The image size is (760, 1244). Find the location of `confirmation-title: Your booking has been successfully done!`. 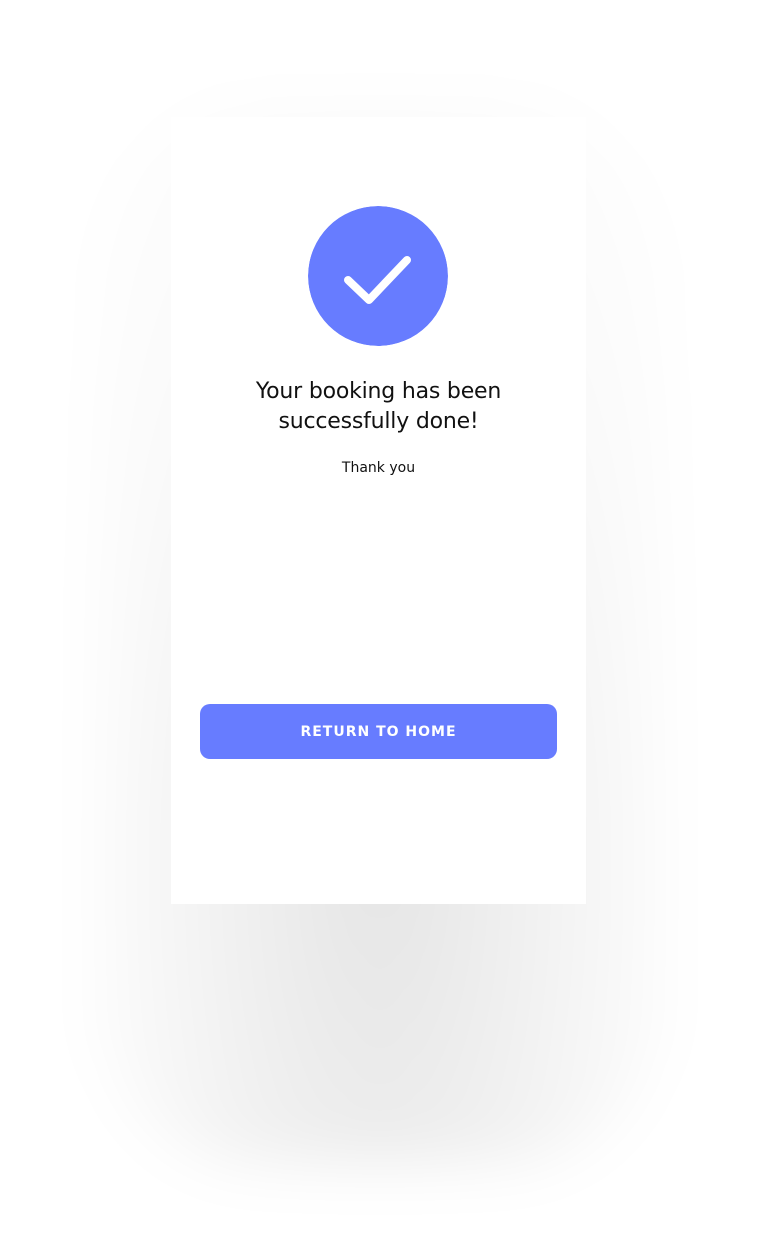

confirmation-title: Your booking has been successfully done! is located at coordinates (378, 406).